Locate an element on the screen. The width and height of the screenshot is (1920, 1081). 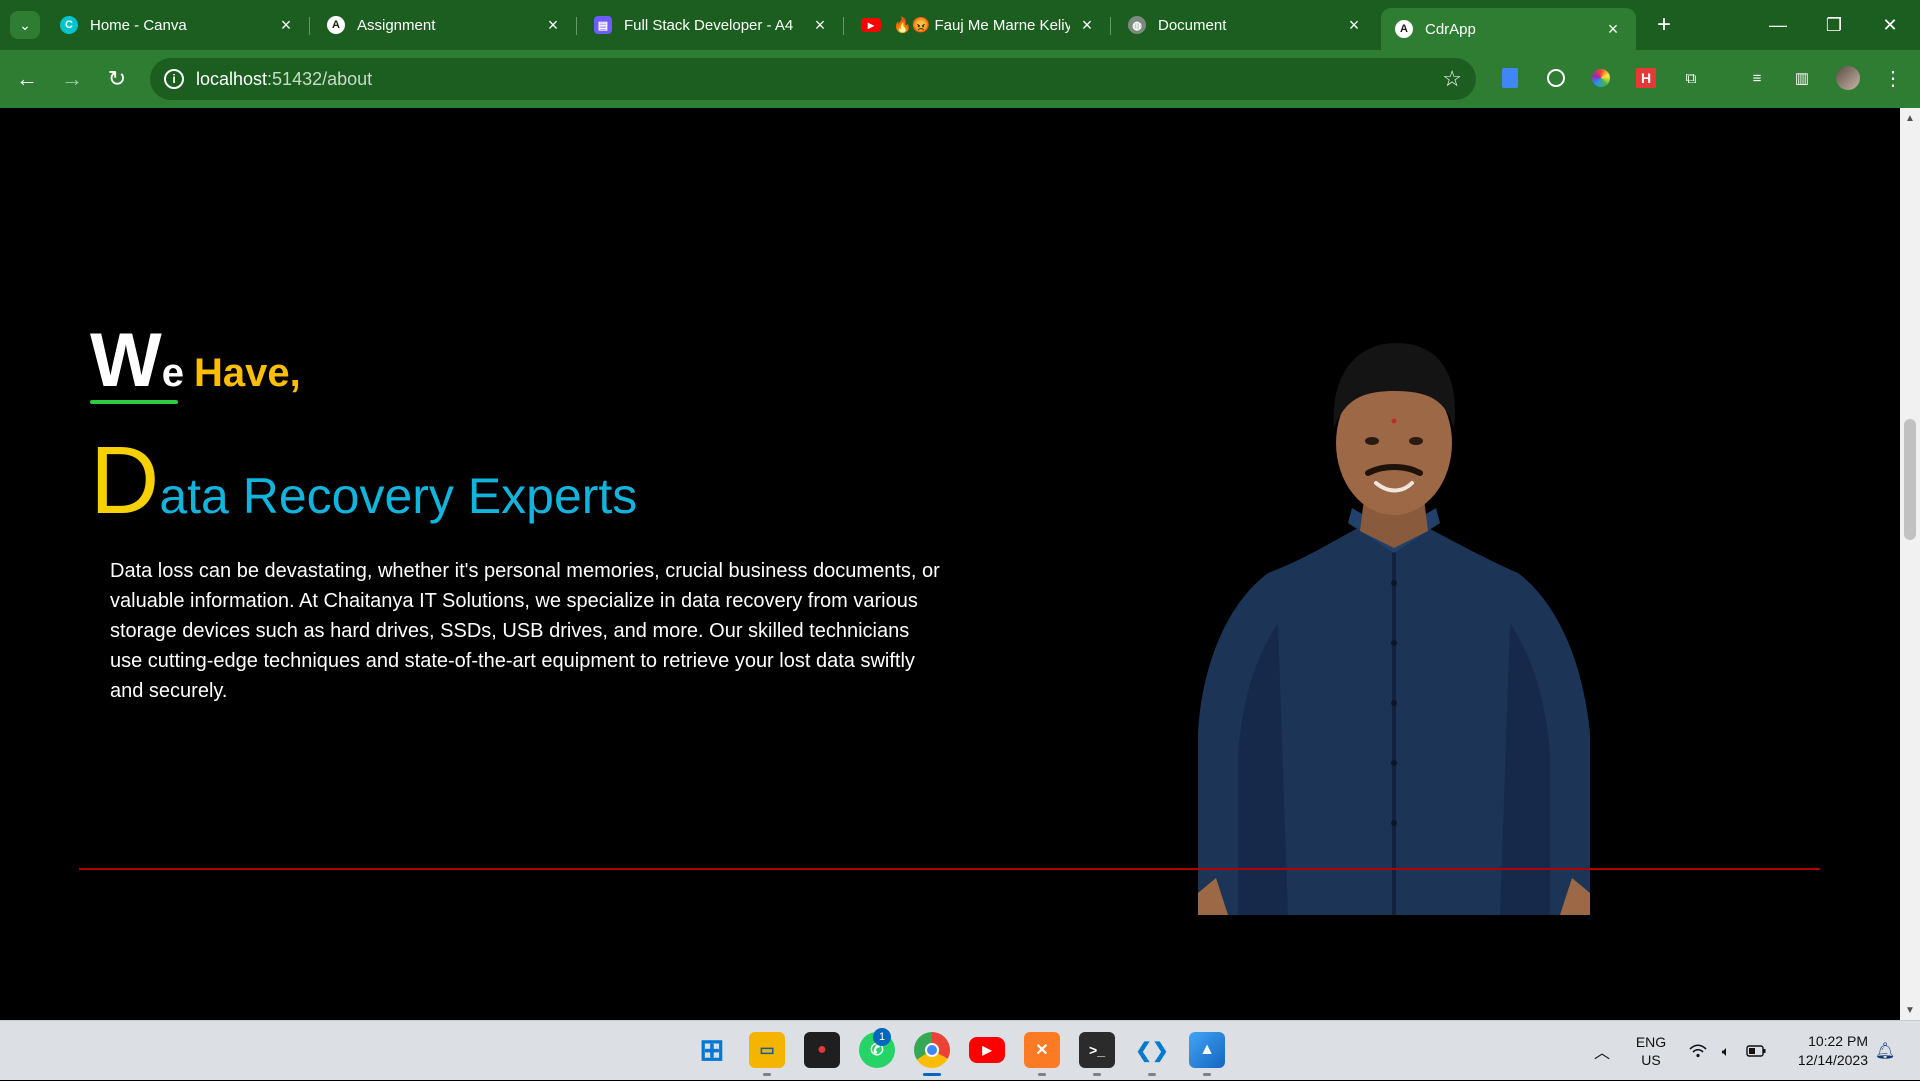
notification-badge: 1 is located at coordinates (882, 1037).